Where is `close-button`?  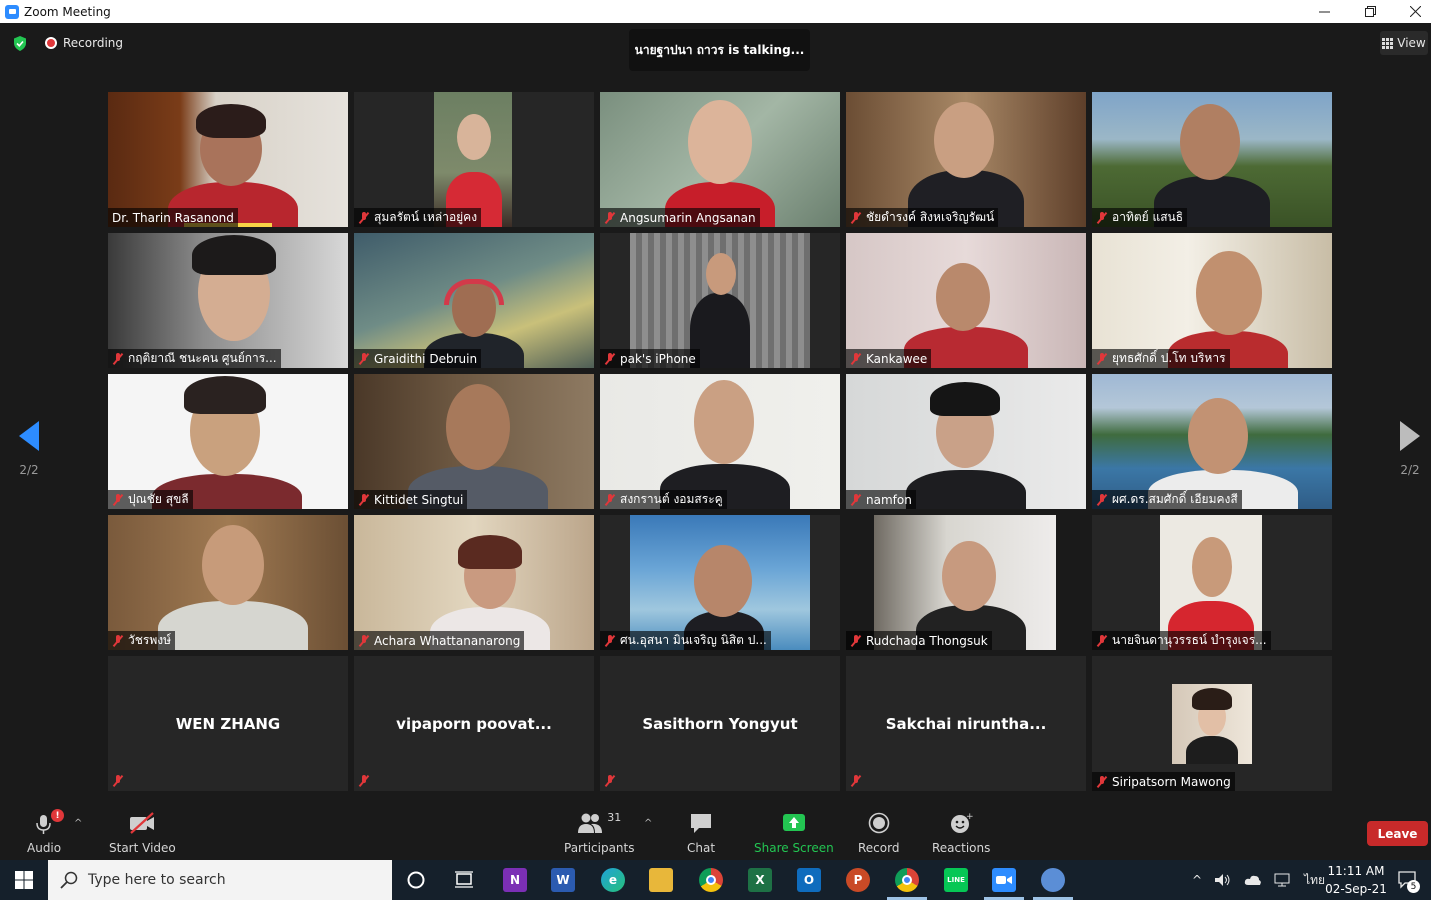 close-button is located at coordinates (1411, 11).